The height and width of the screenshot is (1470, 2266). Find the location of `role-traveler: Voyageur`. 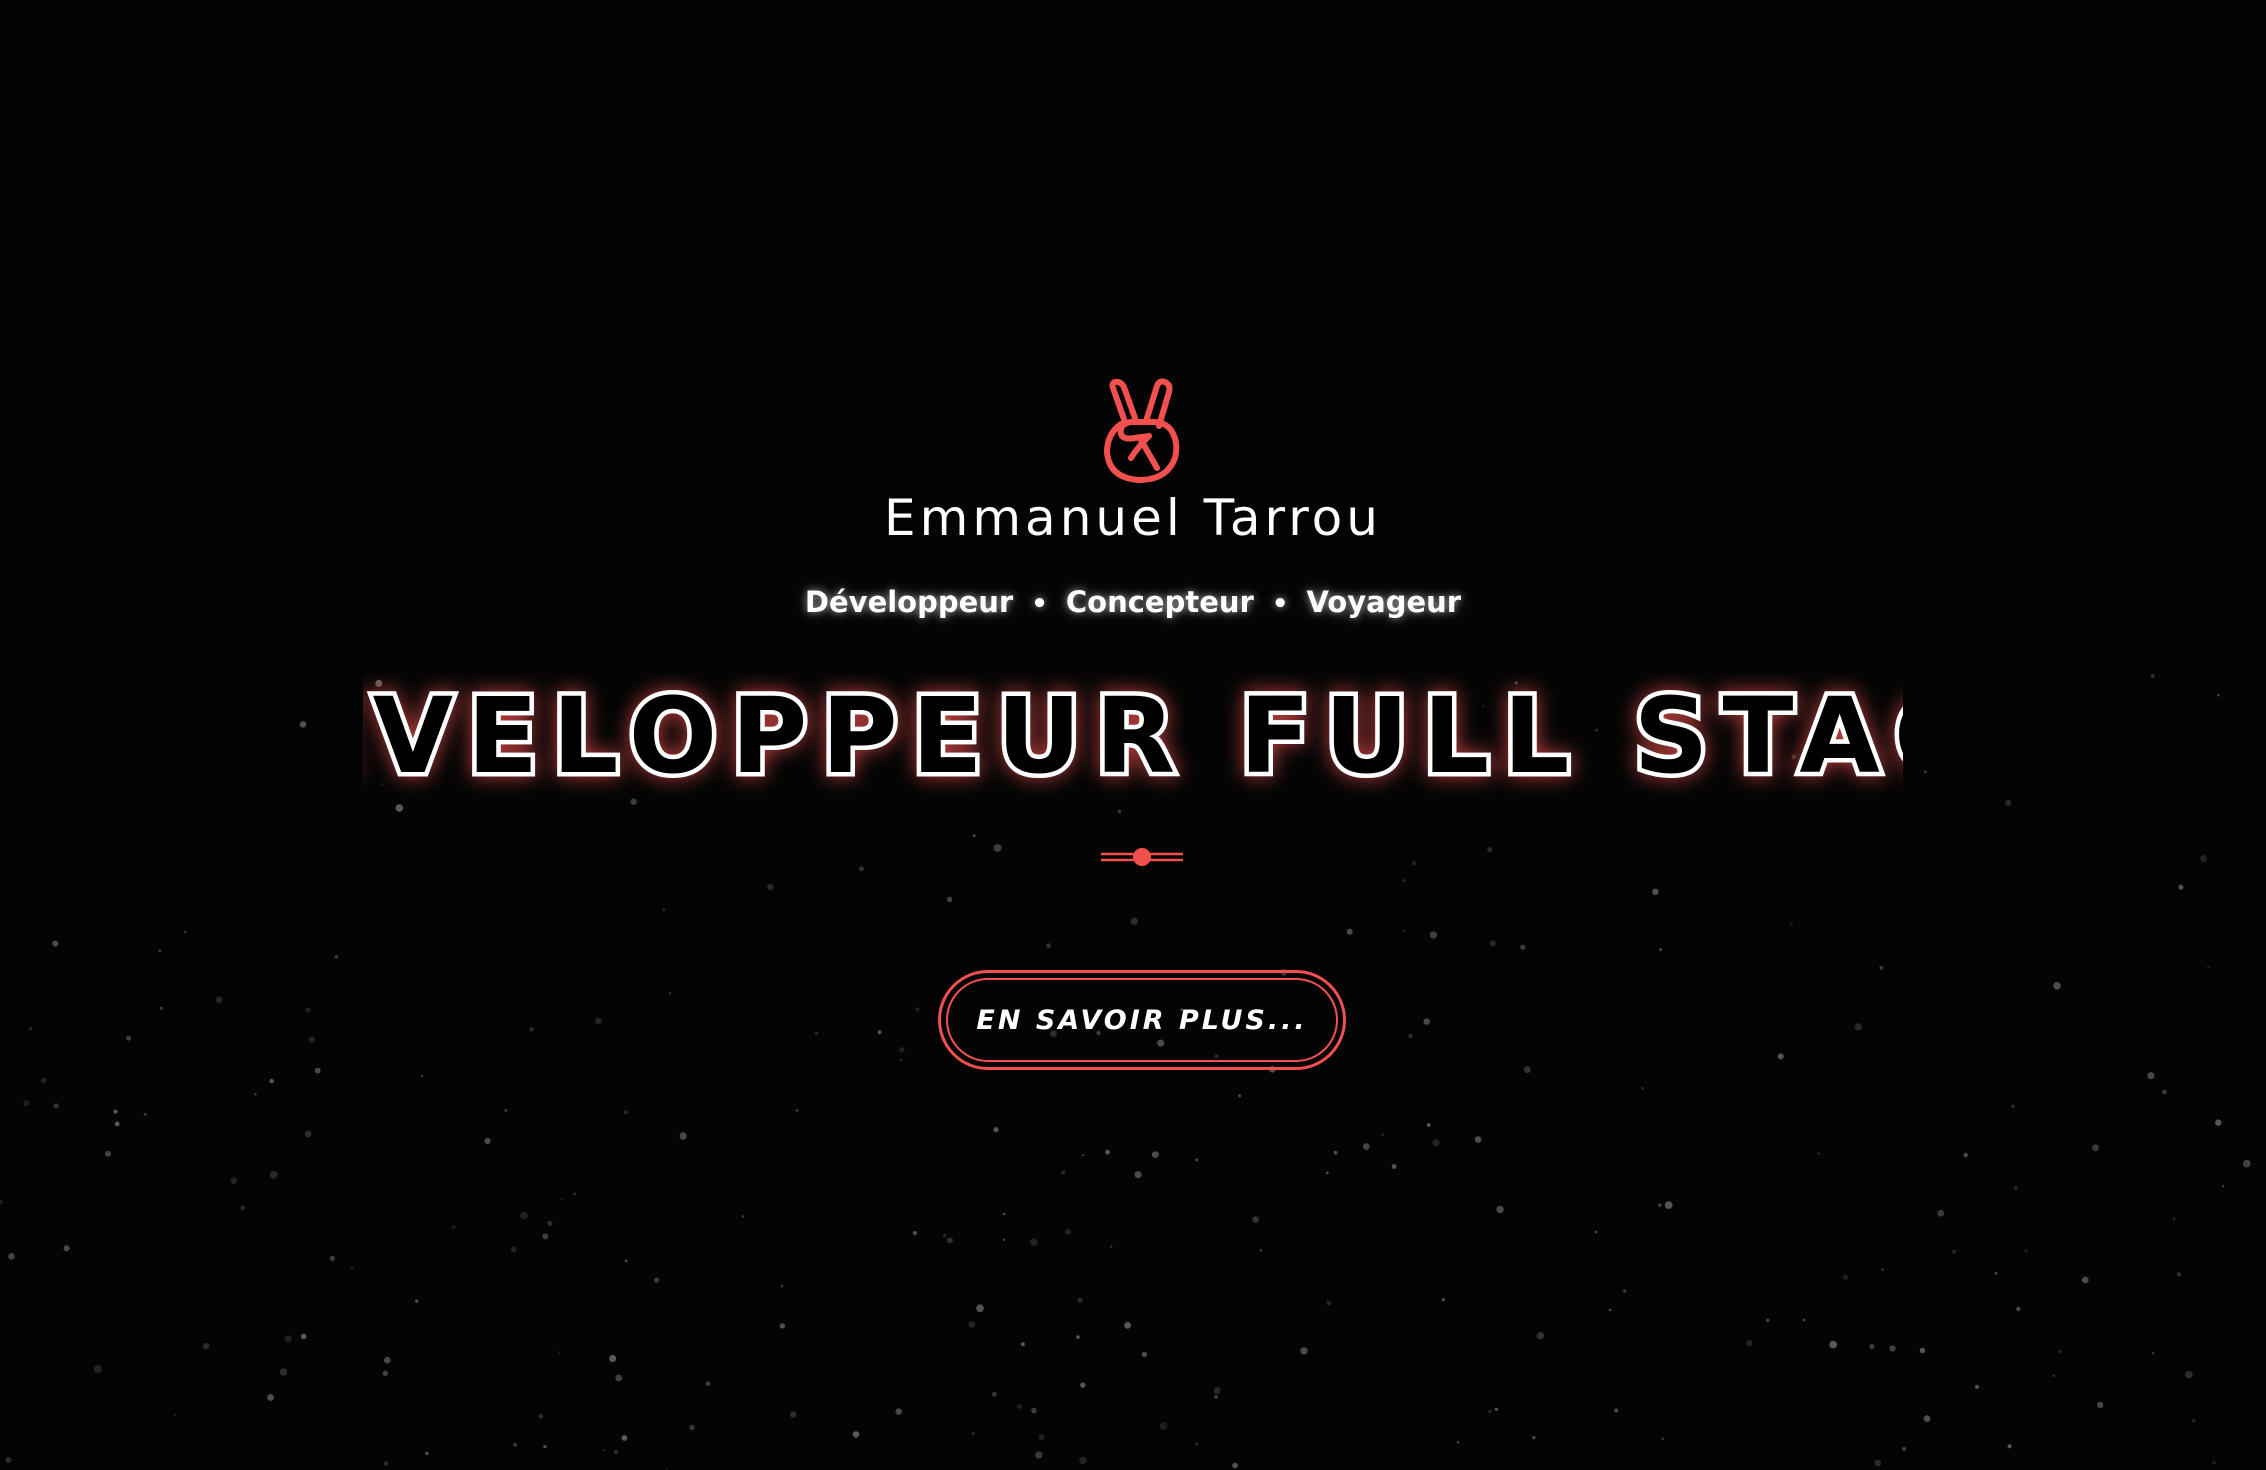

role-traveler: Voyageur is located at coordinates (1384, 602).